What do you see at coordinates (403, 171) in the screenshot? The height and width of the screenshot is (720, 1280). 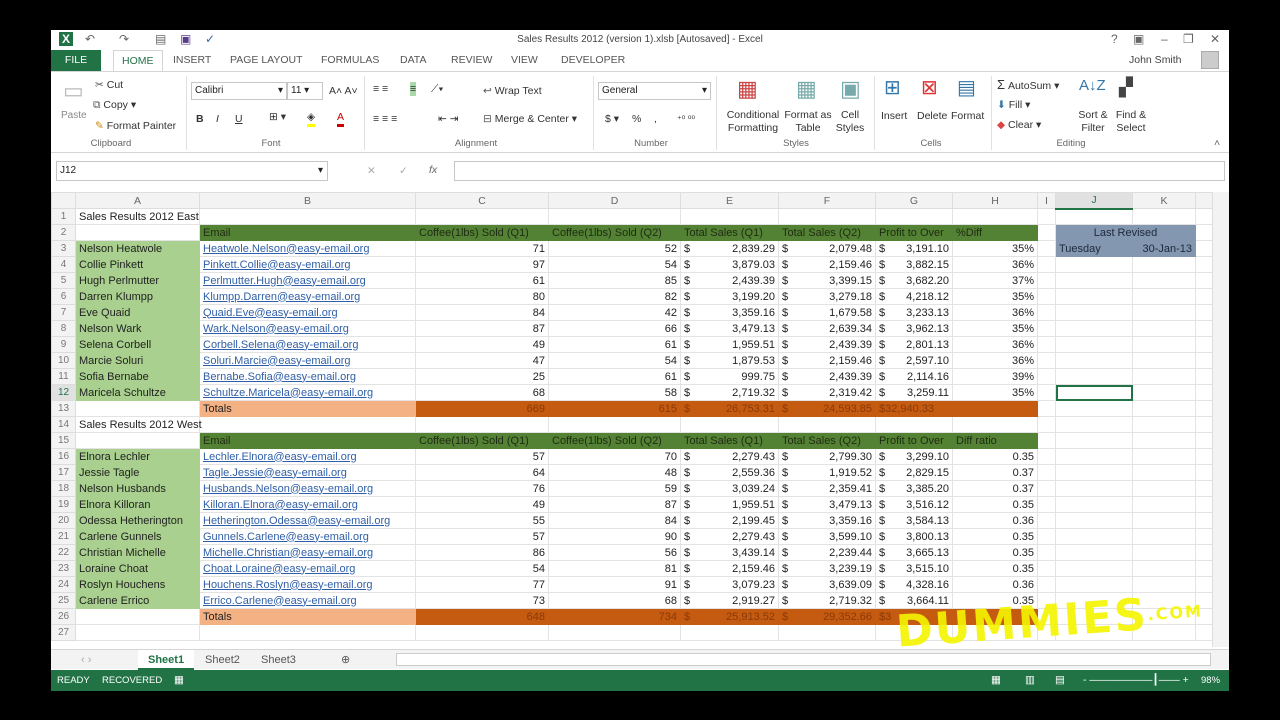 I see `enter-icon: ✓` at bounding box center [403, 171].